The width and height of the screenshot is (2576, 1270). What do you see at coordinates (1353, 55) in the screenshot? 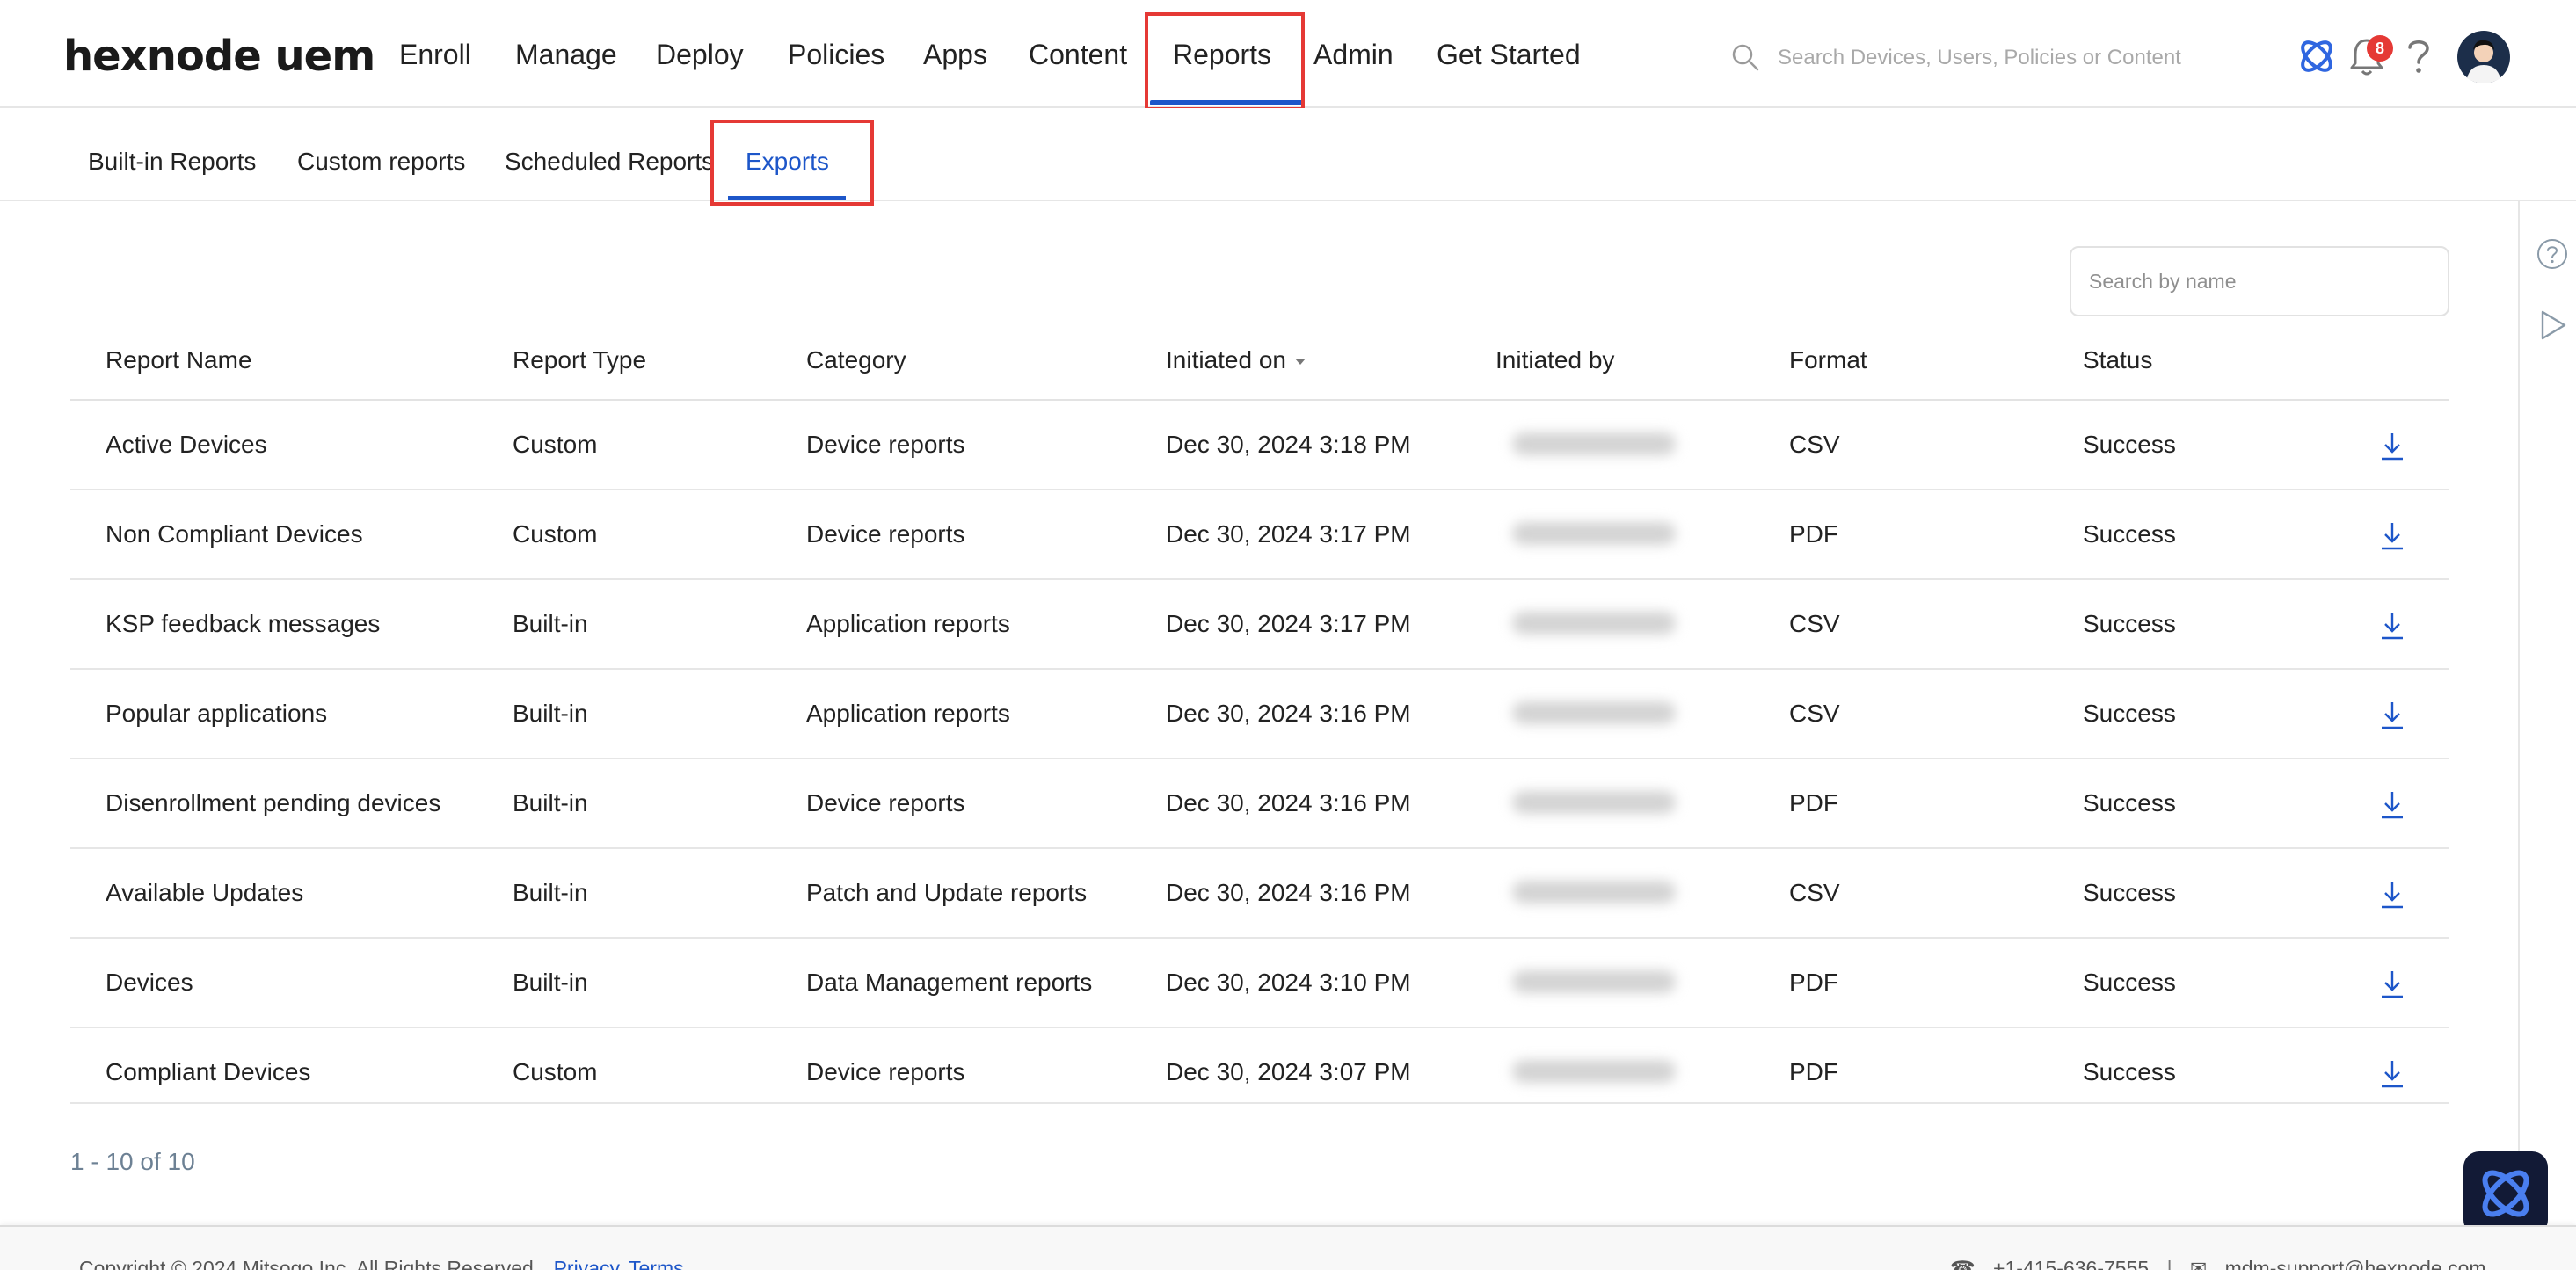
I see `nav-item-admin: Admin` at bounding box center [1353, 55].